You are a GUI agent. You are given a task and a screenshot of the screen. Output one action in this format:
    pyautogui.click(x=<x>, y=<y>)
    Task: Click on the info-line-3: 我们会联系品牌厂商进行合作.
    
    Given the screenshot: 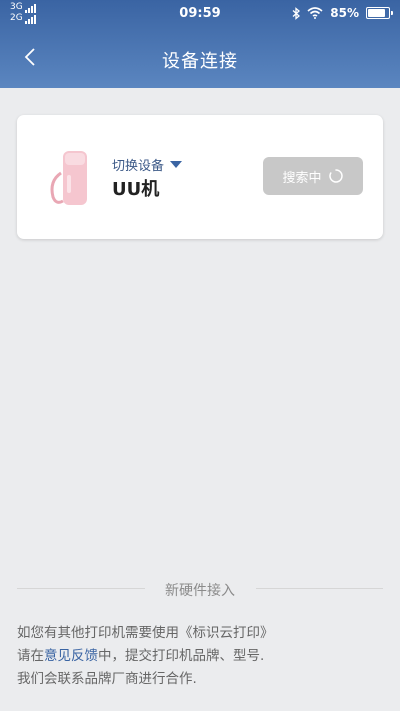 What is the action you would take?
    pyautogui.click(x=107, y=679)
    